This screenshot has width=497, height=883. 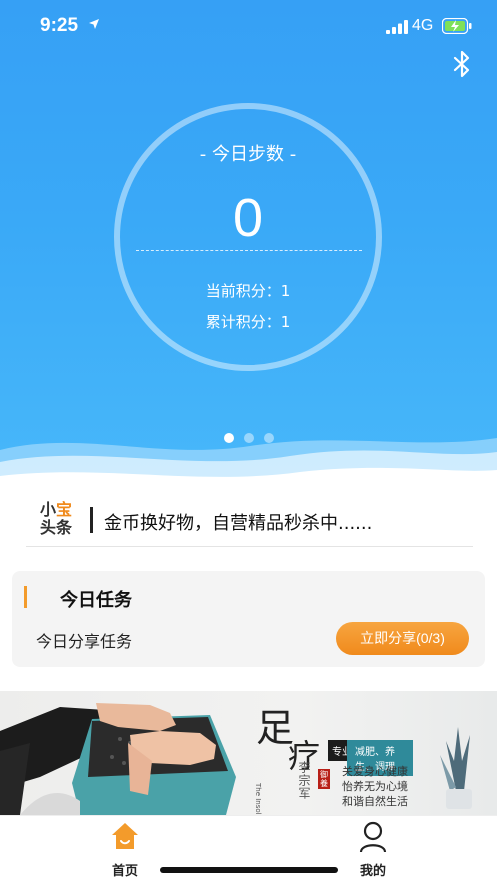 I want to click on tab-mine: 我的, so click(x=373, y=847).